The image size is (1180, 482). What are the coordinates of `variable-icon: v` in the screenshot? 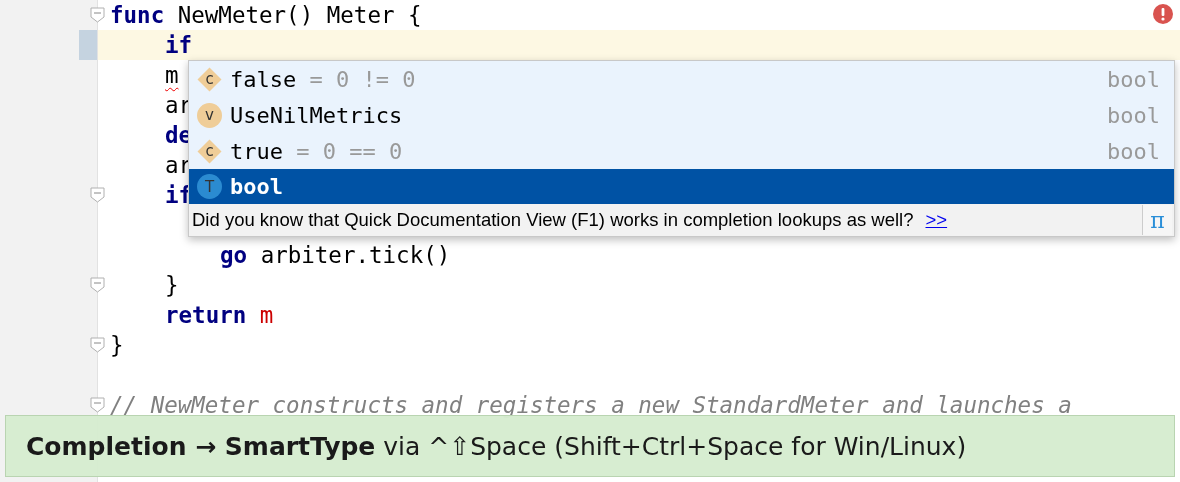 It's located at (209, 115).